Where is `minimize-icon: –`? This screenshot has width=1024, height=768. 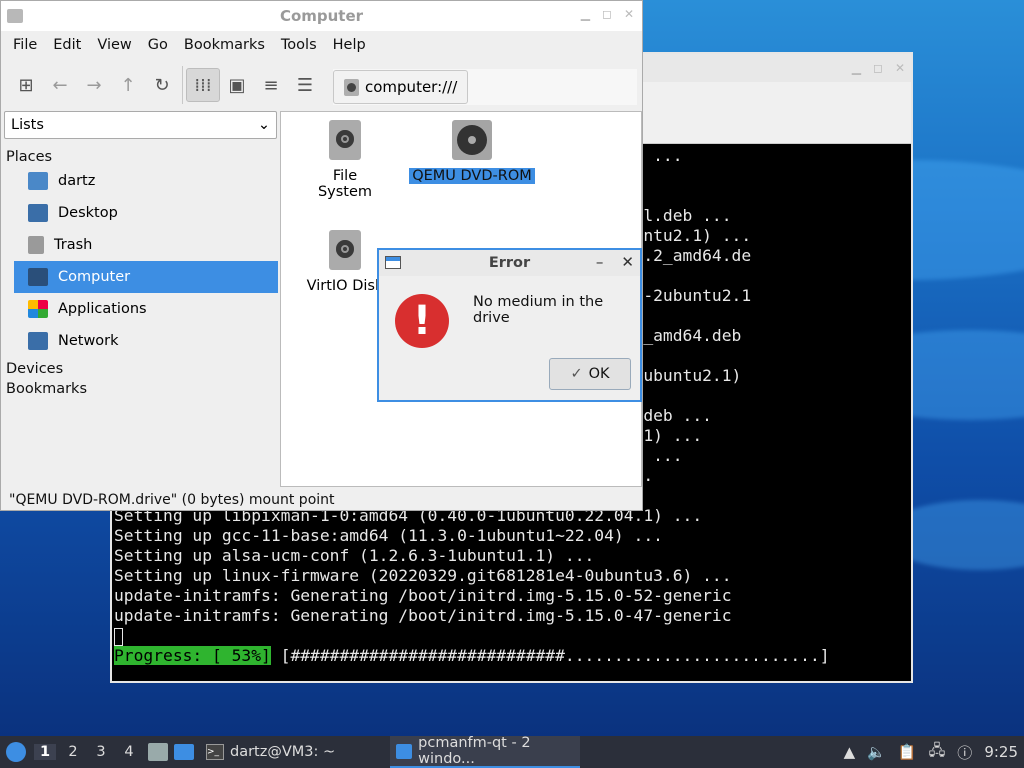
minimize-icon: – is located at coordinates (600, 262).